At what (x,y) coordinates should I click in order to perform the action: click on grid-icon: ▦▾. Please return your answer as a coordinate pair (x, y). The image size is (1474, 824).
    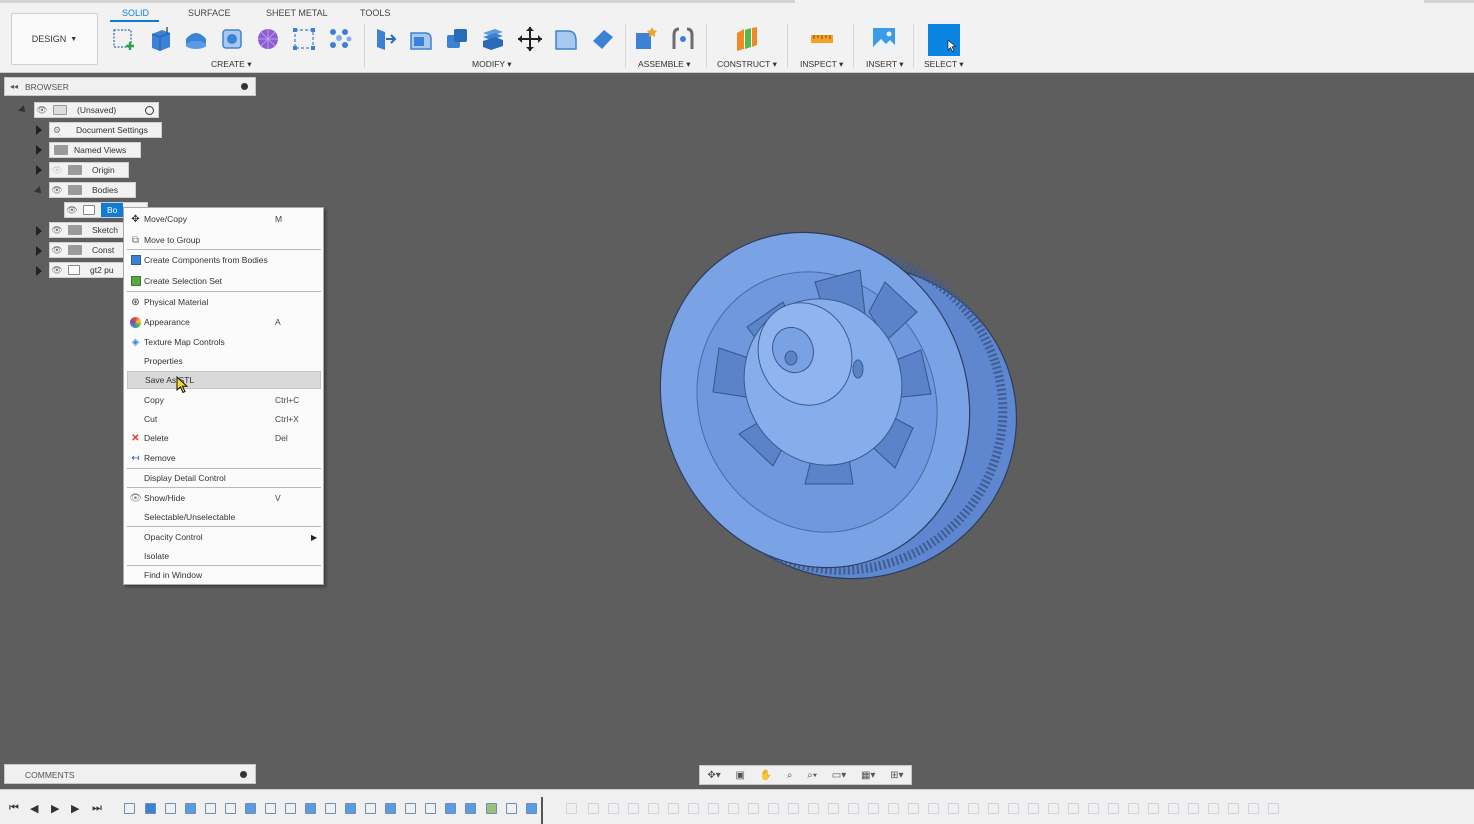
    Looking at the image, I should click on (868, 775).